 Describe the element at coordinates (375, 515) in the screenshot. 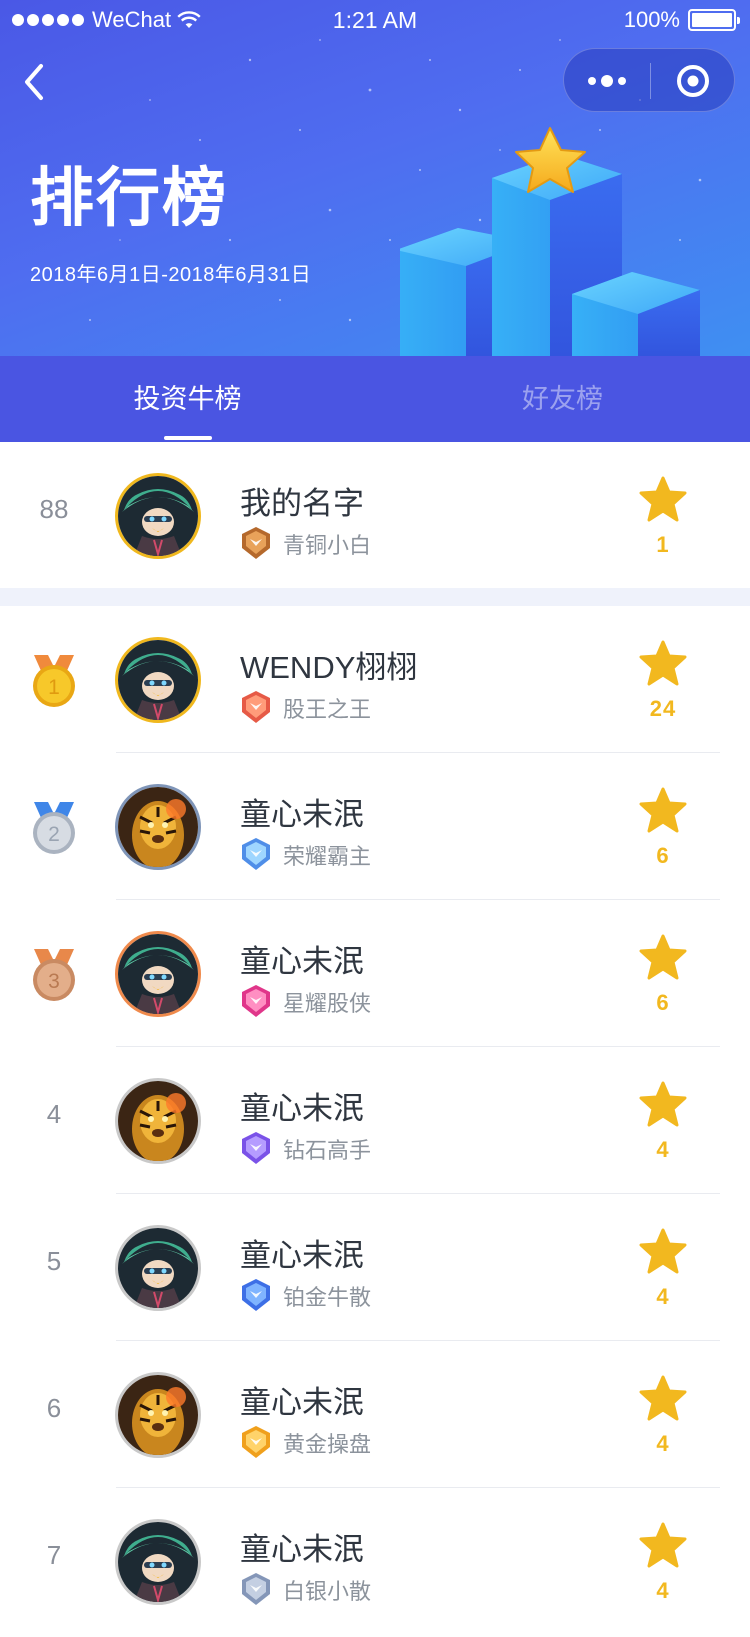

I see `my-rank-row: 88 我的名字 青铜小白 1` at that location.